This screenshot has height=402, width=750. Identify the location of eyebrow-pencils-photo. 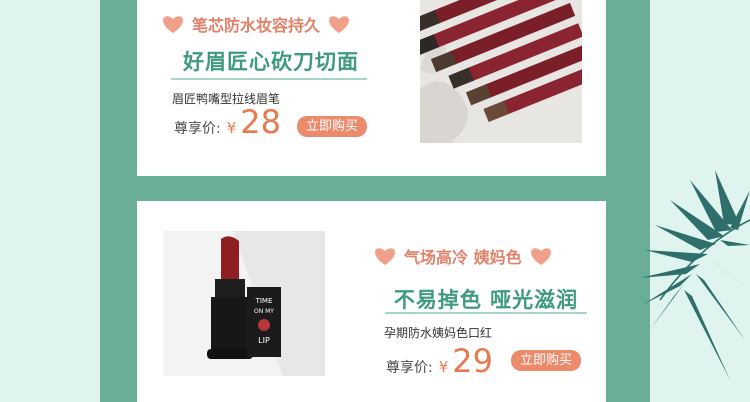
(501, 71).